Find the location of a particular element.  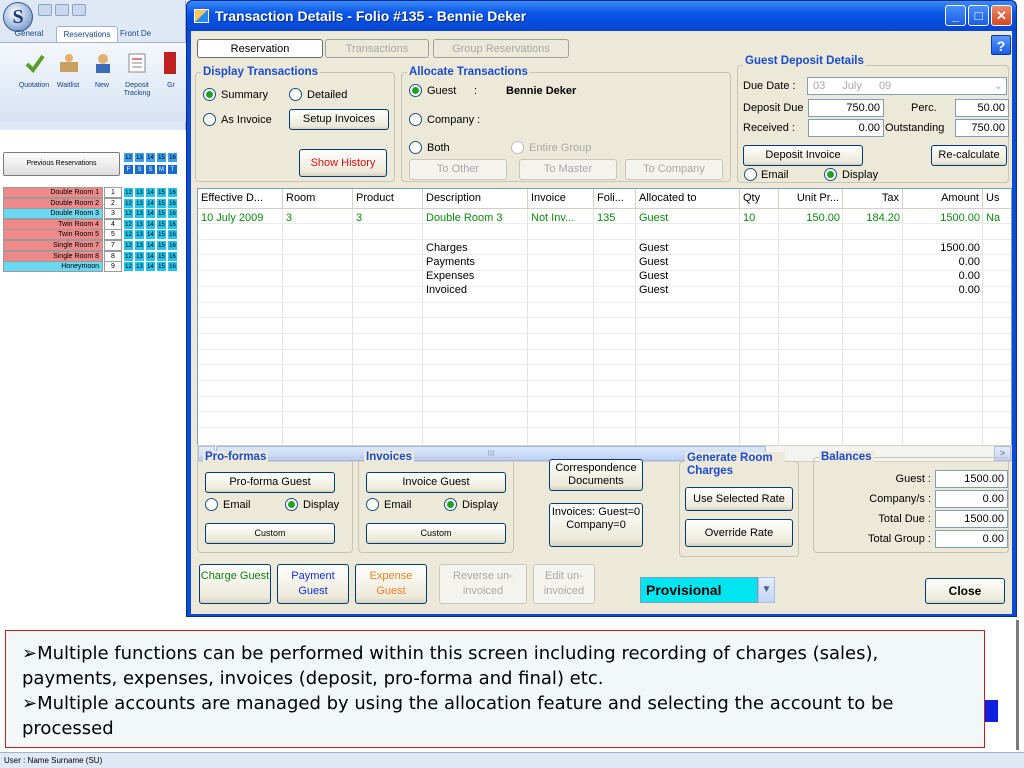

table-cell: Guest is located at coordinates (688, 218).